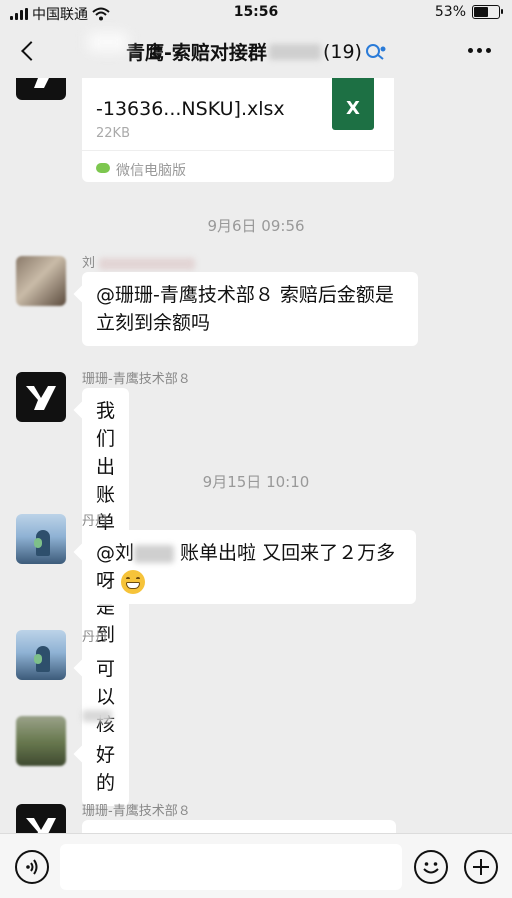 The height and width of the screenshot is (898, 512). I want to click on chat-header: 青鹰-索赔对接群 (19), so click(256, 52).